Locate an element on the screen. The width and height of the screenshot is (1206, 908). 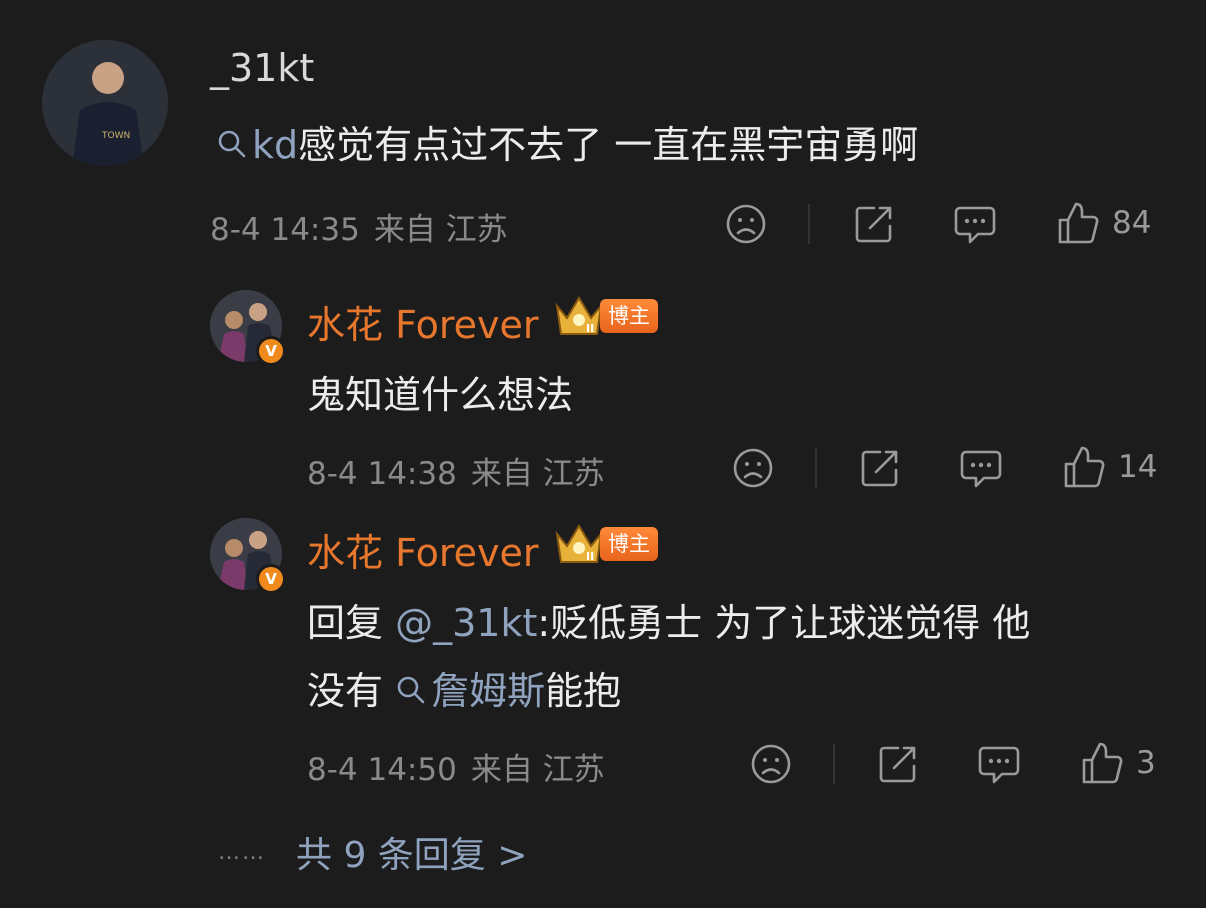
comment-body: 感觉有点过不去了 一直在黑宇宙勇啊 is located at coordinates (608, 145).